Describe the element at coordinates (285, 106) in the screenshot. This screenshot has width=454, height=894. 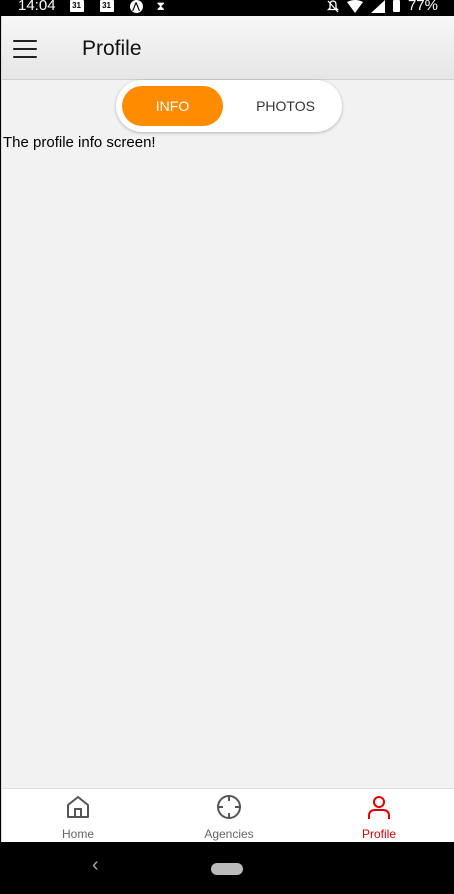
I see `tab-photos: PHOTOS` at that location.